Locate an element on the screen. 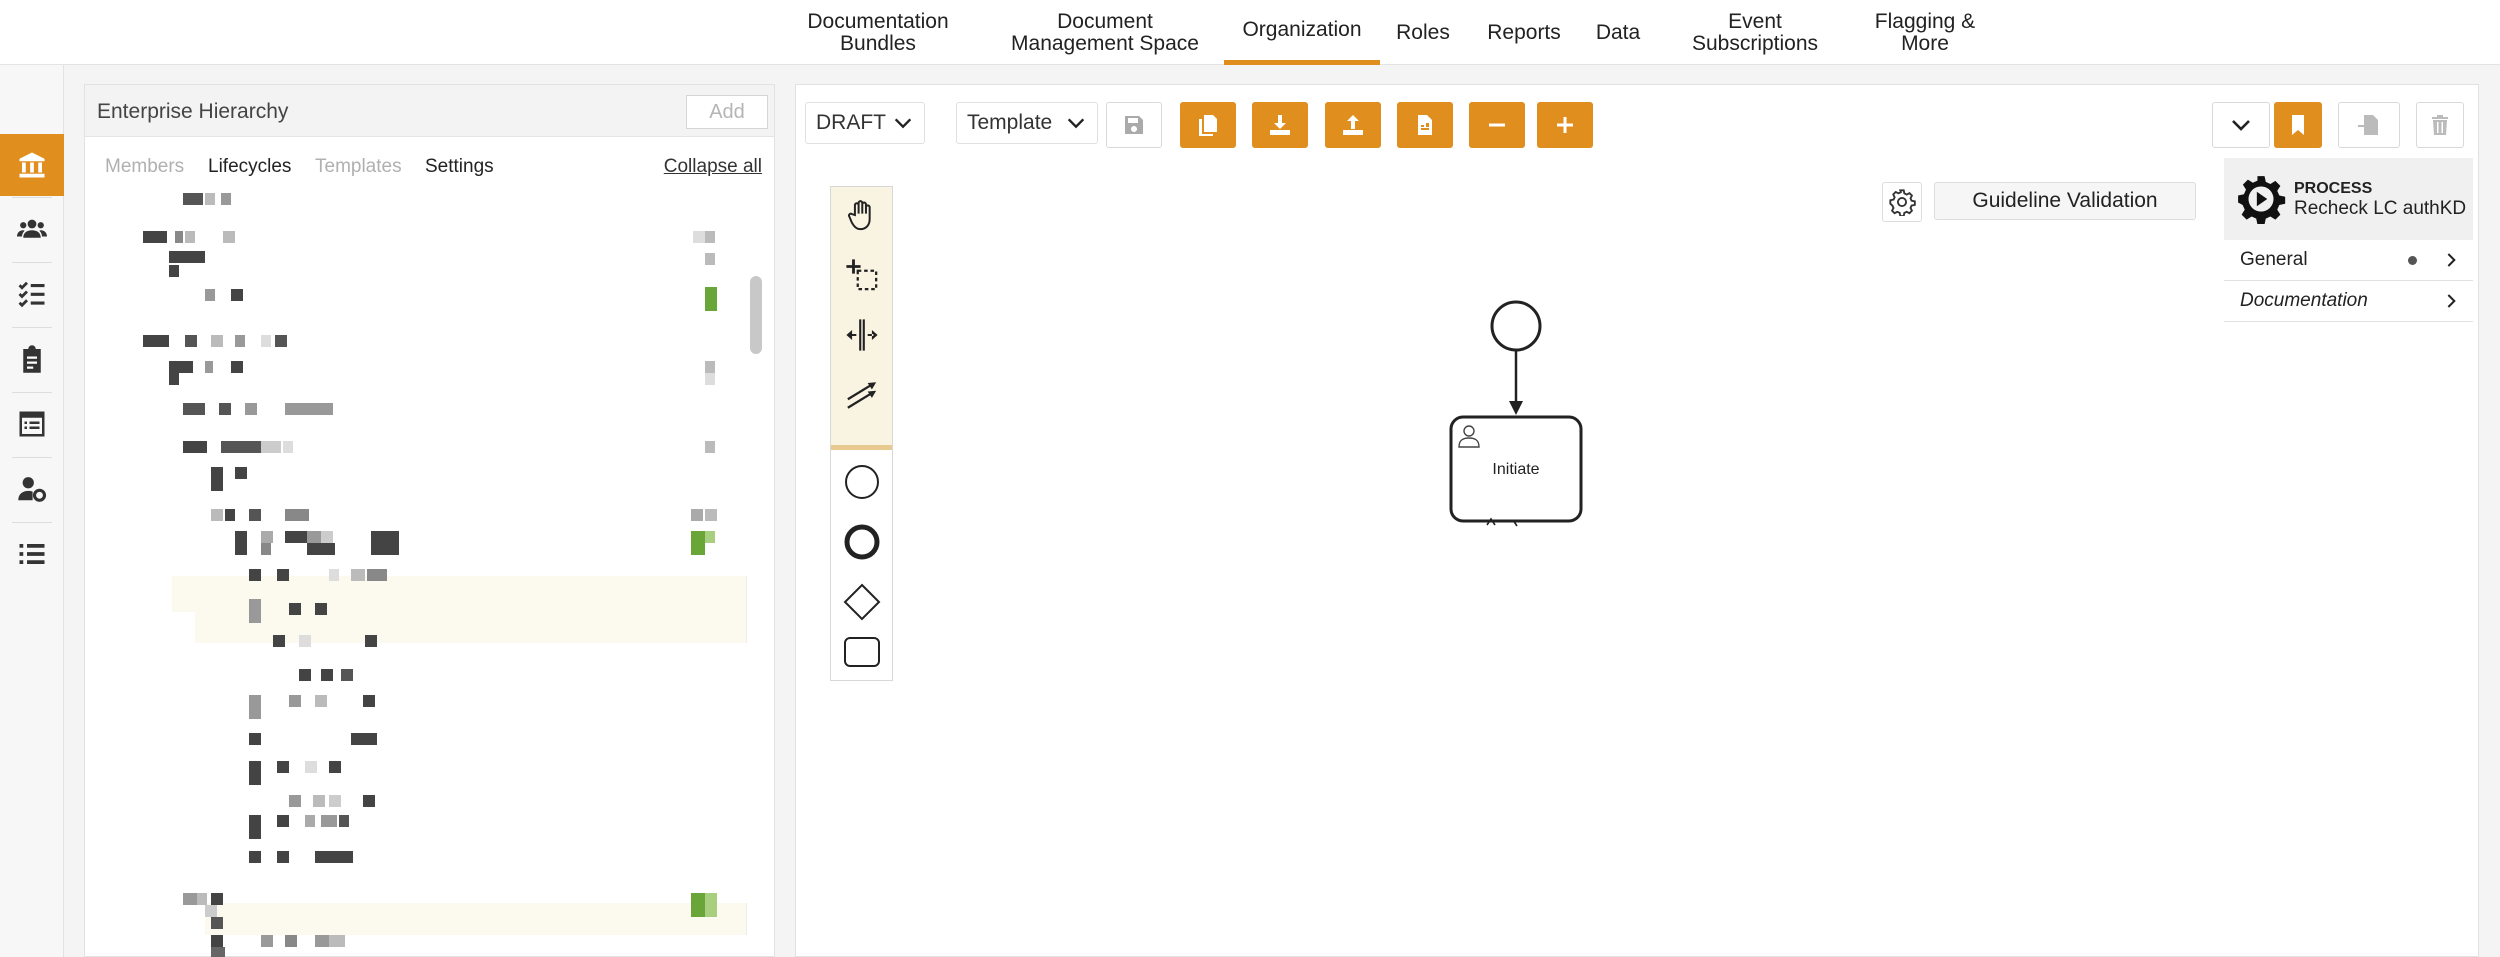 This screenshot has width=2500, height=957. save-button is located at coordinates (1134, 125).